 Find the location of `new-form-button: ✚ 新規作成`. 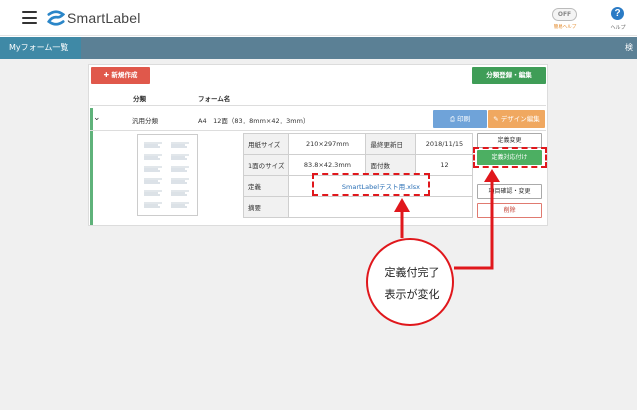

new-form-button: ✚ 新規作成 is located at coordinates (120, 75).